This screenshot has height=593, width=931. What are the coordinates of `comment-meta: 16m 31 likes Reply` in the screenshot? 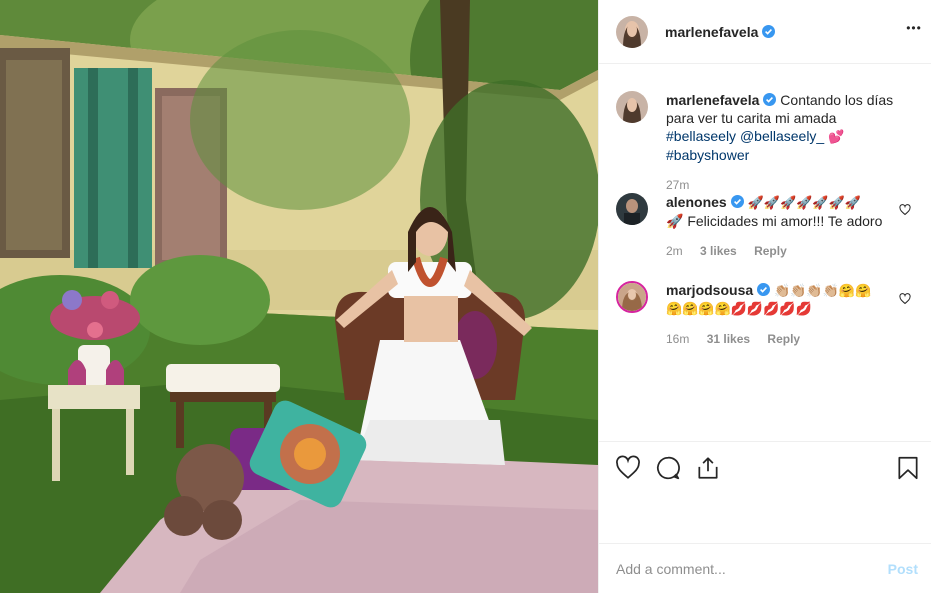 It's located at (786, 339).